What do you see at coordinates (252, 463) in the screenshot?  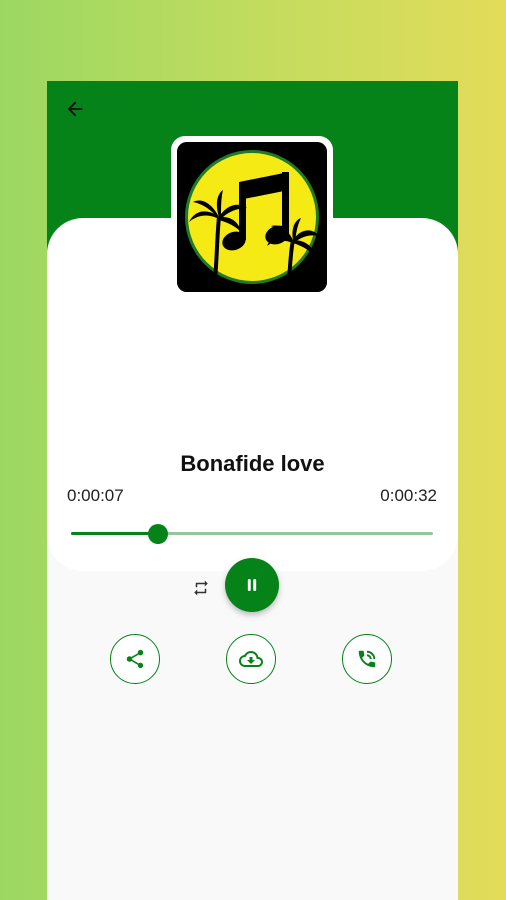 I see `track-title: Bonafide love` at bounding box center [252, 463].